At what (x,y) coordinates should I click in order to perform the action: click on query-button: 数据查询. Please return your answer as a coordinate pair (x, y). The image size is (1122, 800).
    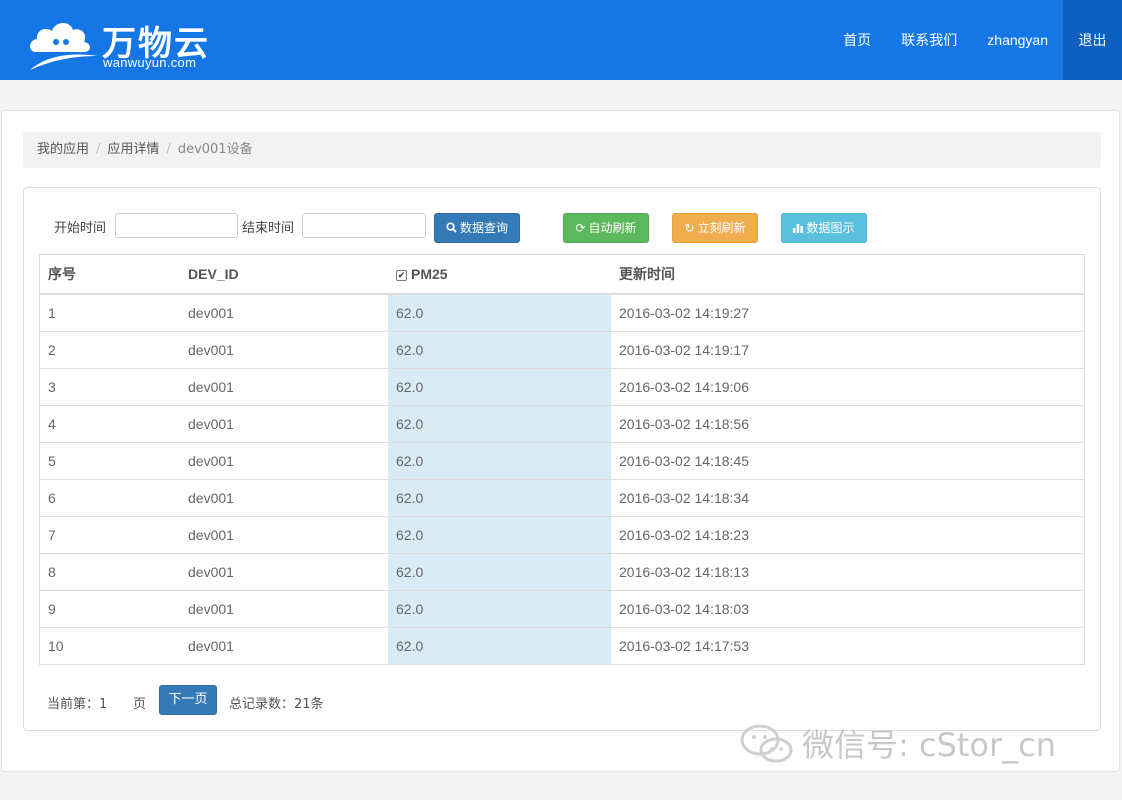
    Looking at the image, I should click on (477, 228).